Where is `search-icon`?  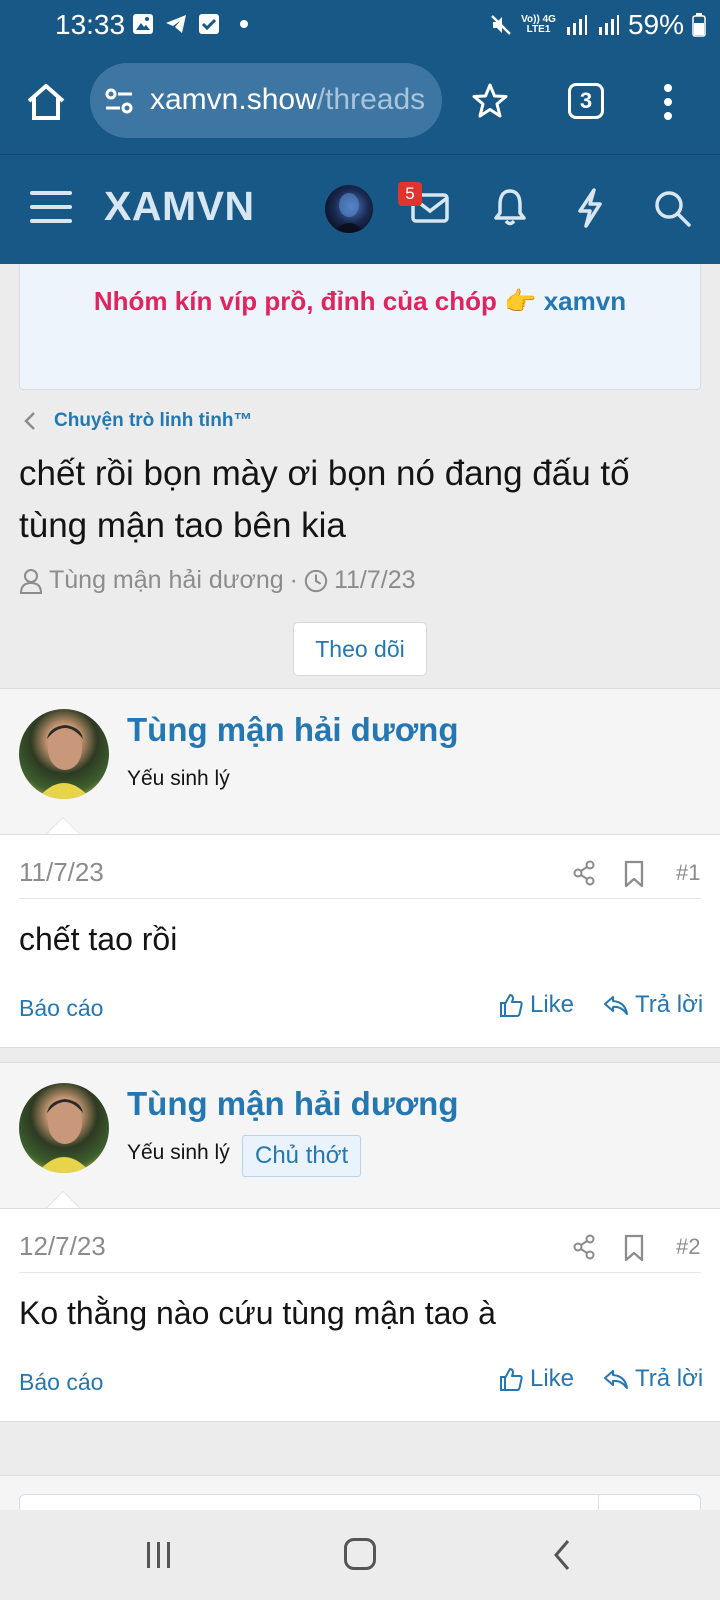 search-icon is located at coordinates (672, 208).